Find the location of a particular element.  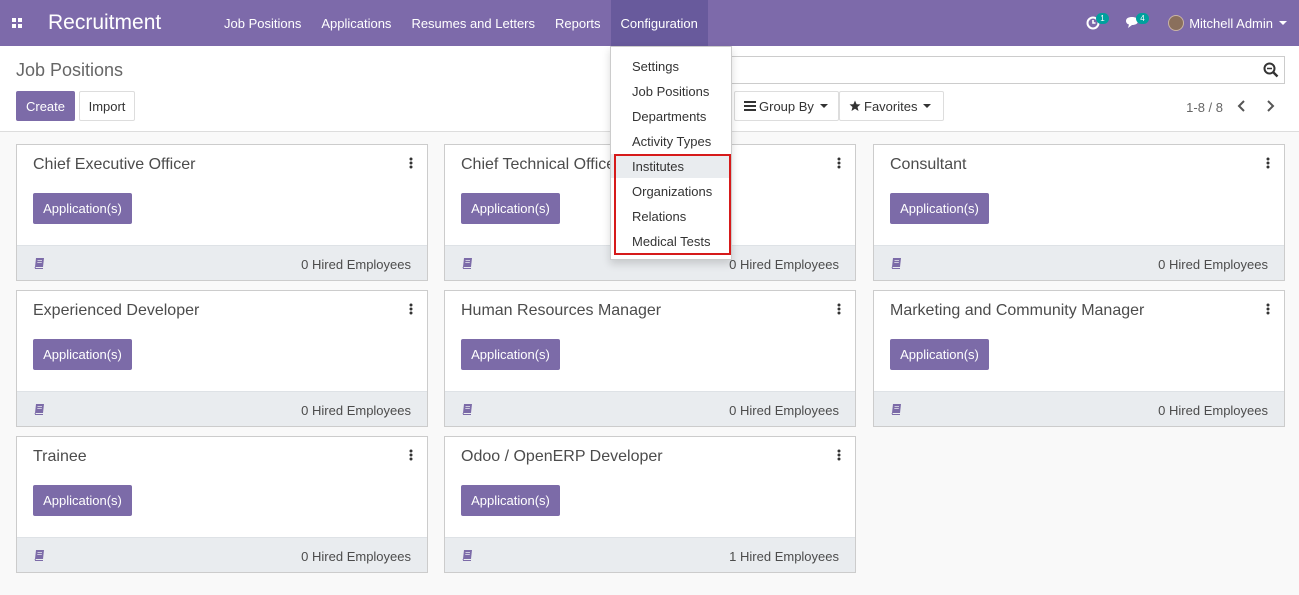

config-item-job-positions: Job Positions is located at coordinates (671, 91).